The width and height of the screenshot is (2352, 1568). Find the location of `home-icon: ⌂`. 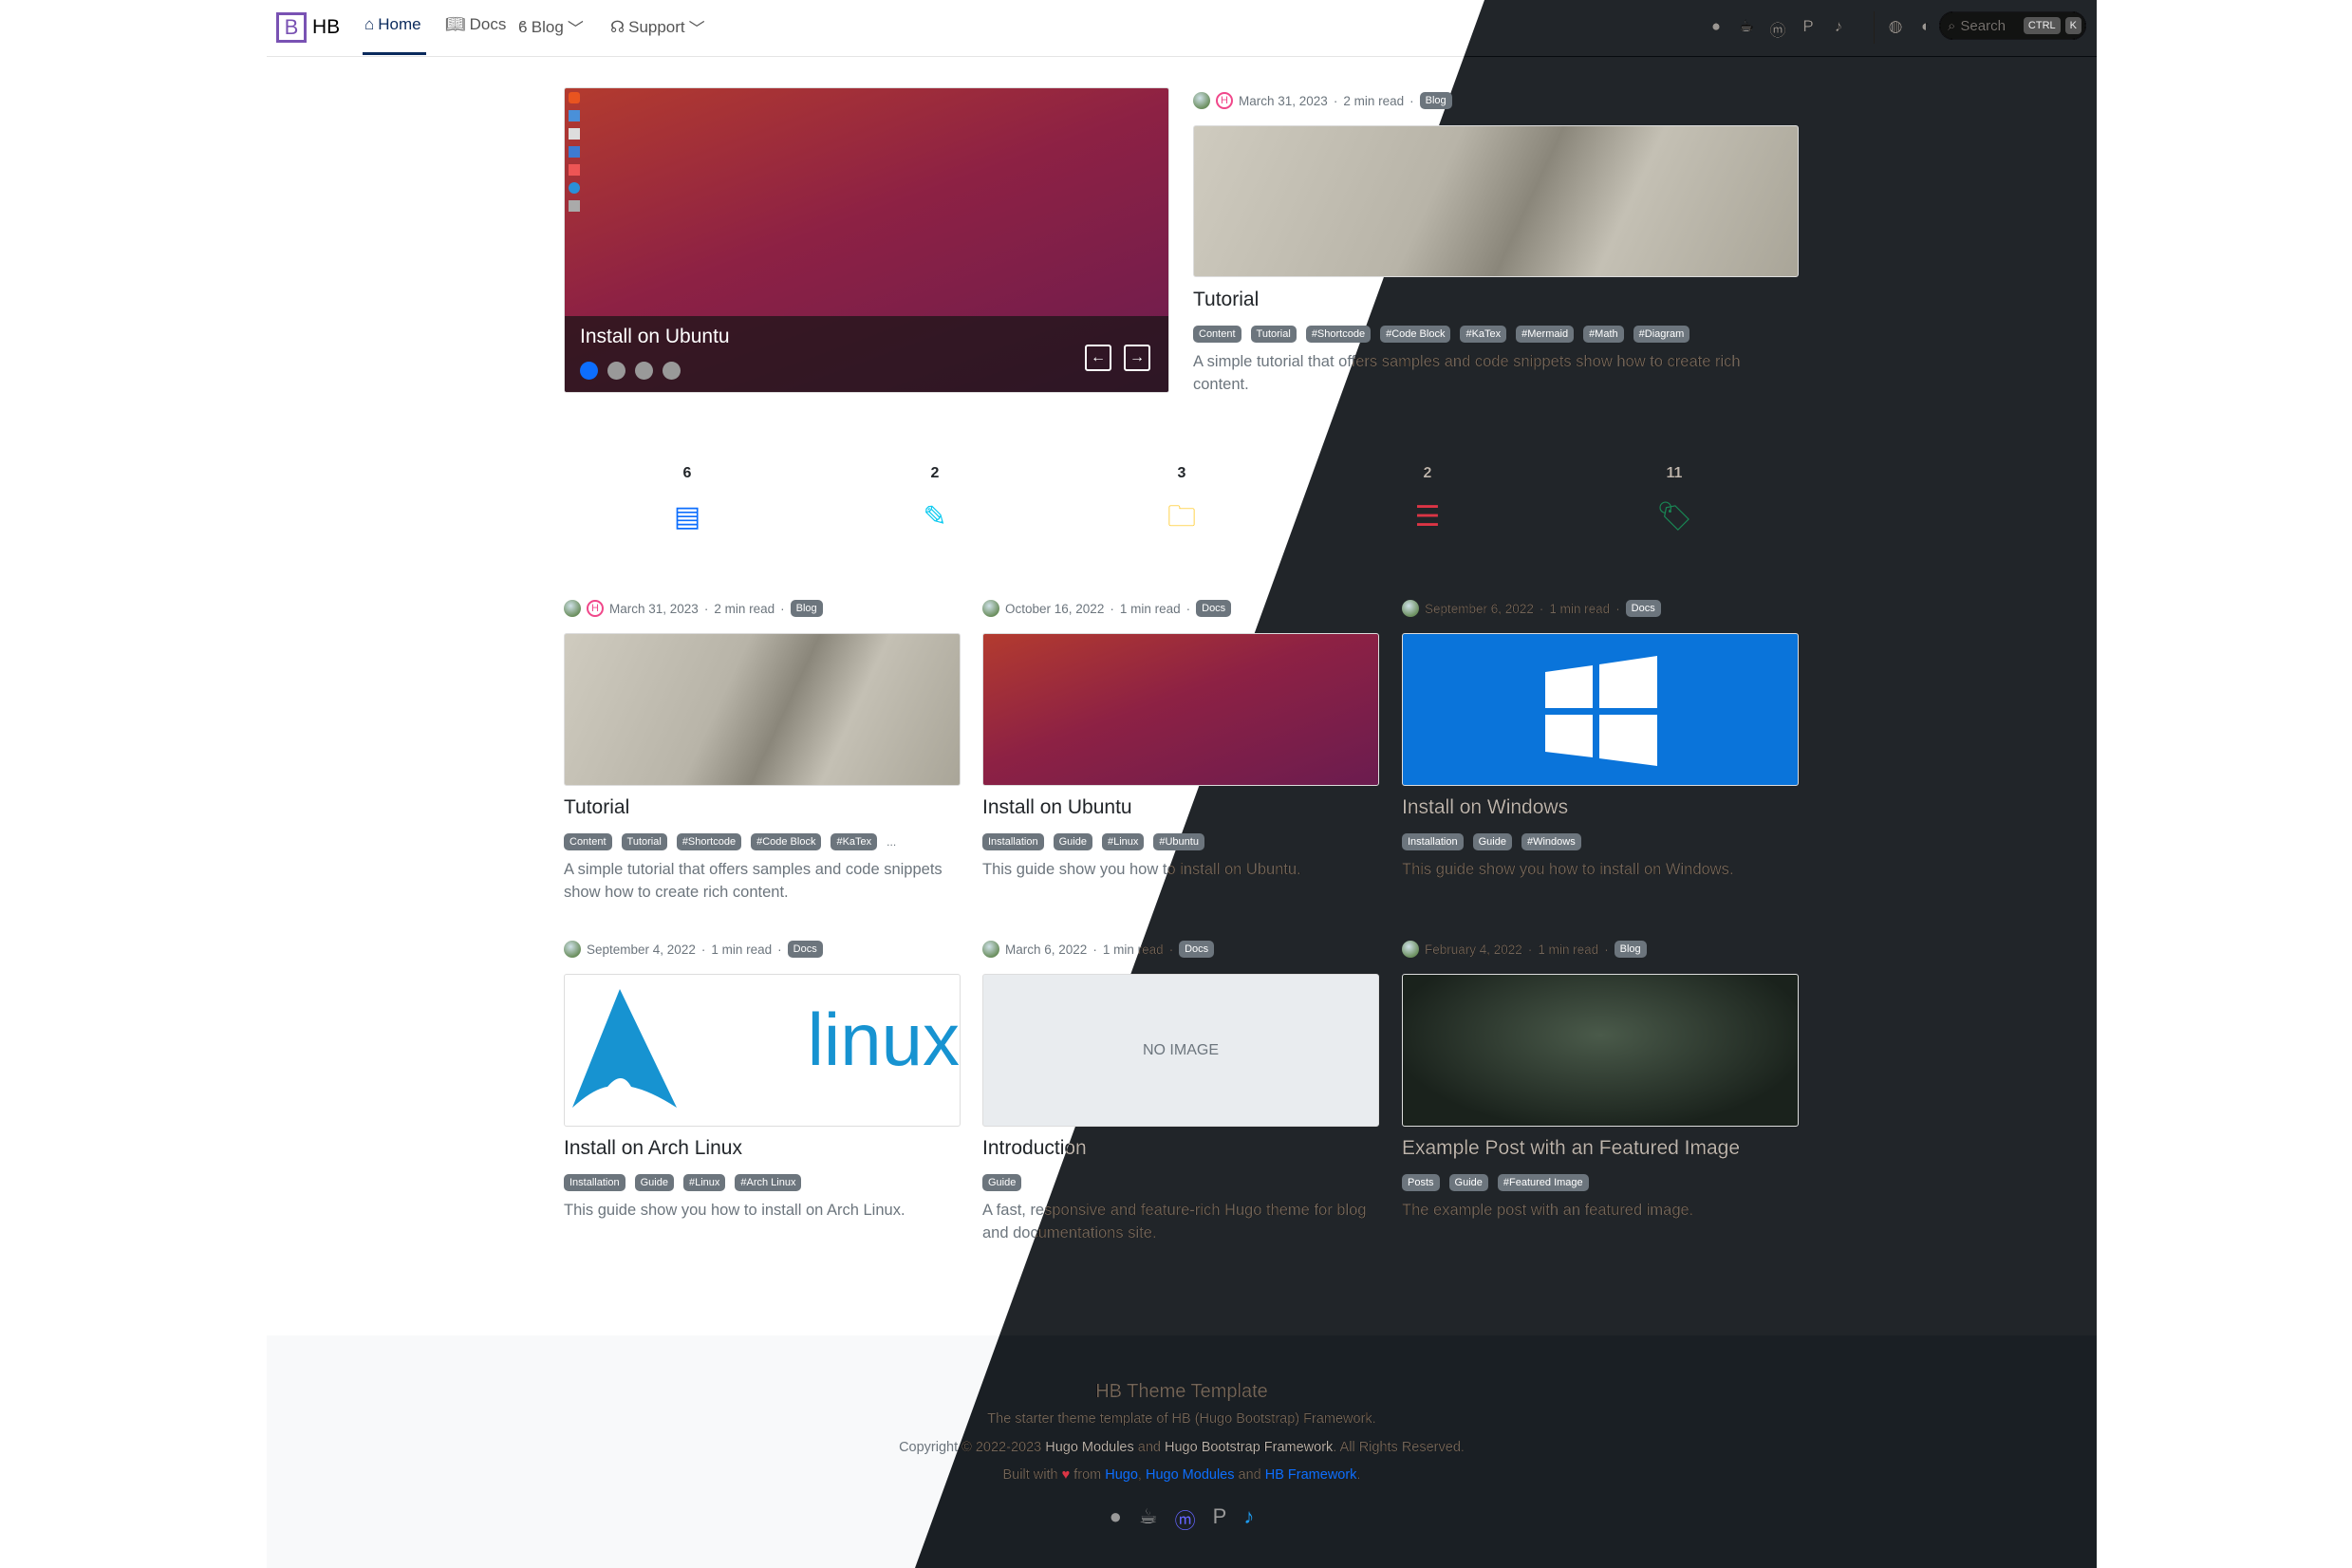

home-icon: ⌂ is located at coordinates (370, 24).